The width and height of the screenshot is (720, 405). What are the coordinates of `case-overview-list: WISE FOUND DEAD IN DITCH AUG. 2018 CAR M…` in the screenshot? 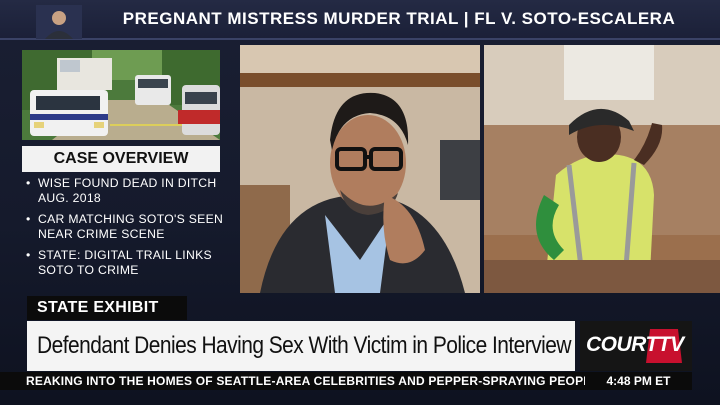 It's located at (126, 230).